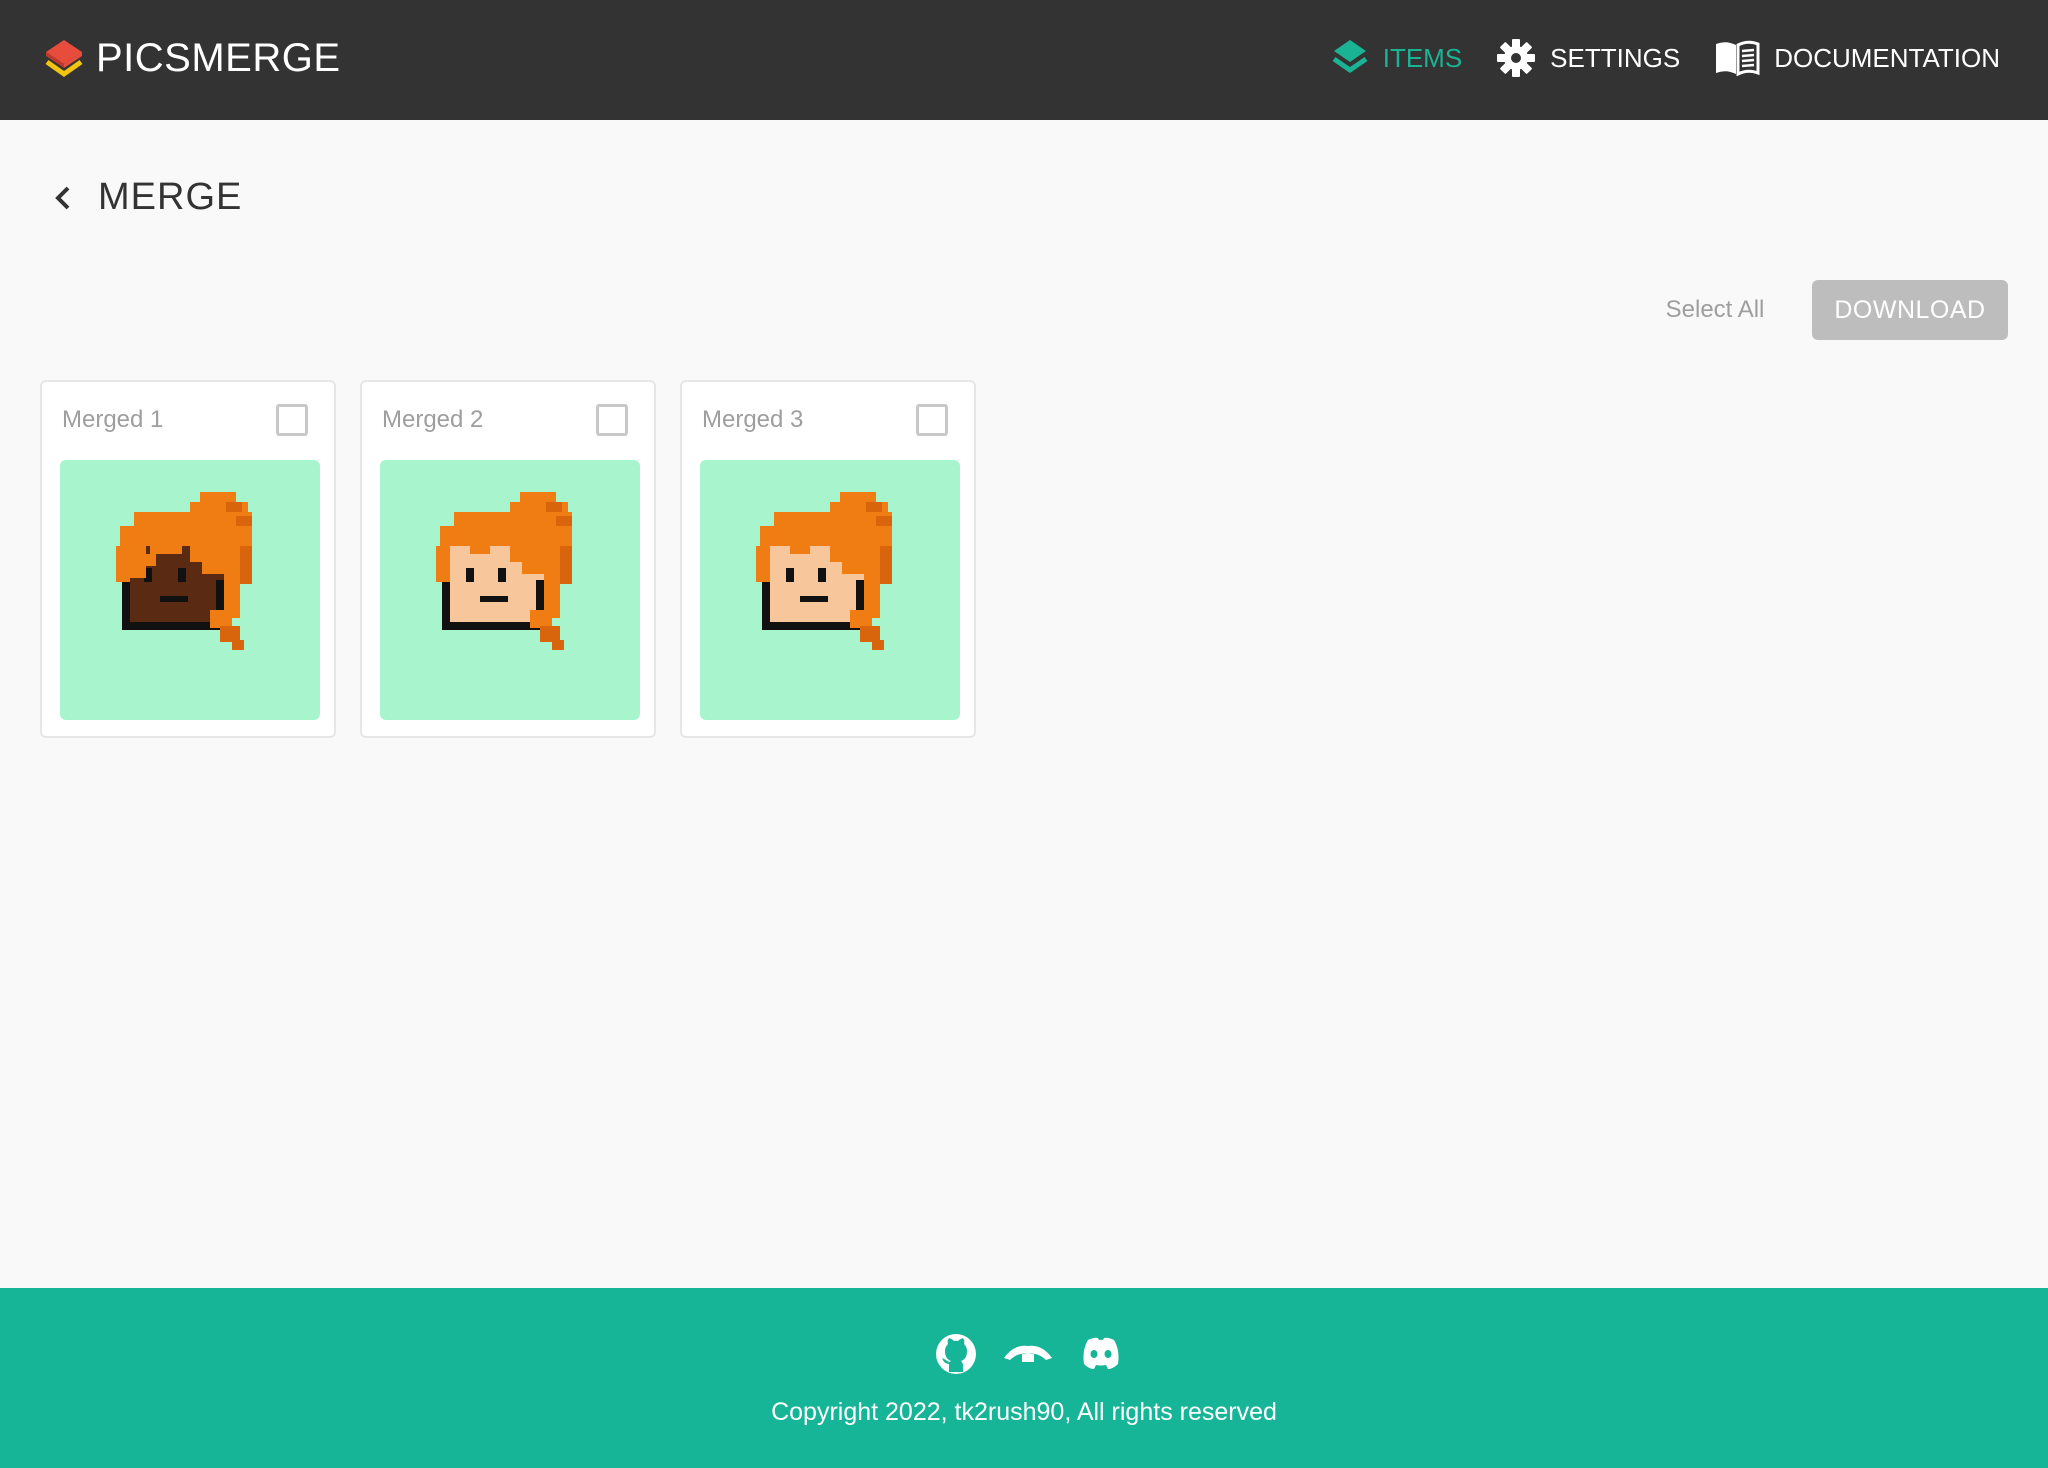 The width and height of the screenshot is (2048, 1468). I want to click on chevron-left-icon, so click(63, 198).